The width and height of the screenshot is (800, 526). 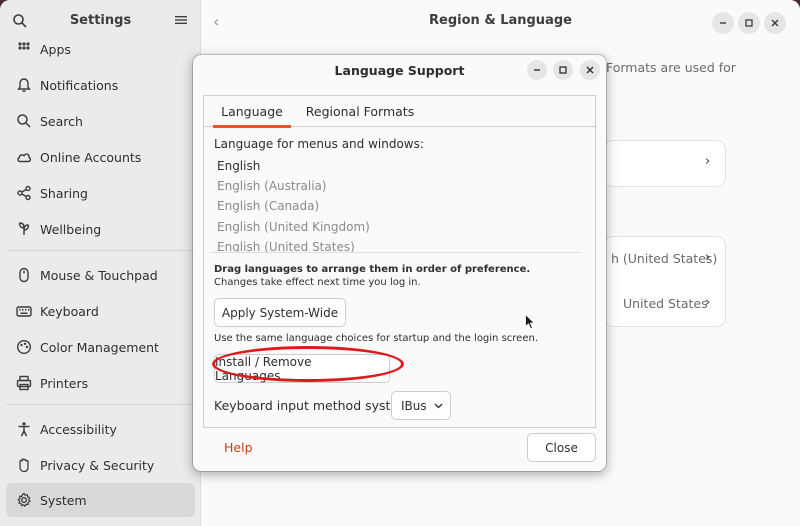 What do you see at coordinates (100, 383) in the screenshot?
I see `sidebar-item-printers: Printers` at bounding box center [100, 383].